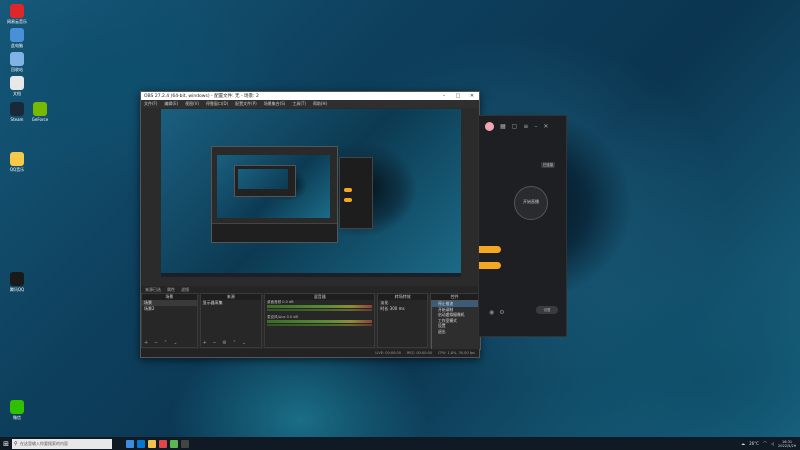 This screenshot has width=800, height=450. I want to click on desktop-icon-label: 文档, so click(17, 93).